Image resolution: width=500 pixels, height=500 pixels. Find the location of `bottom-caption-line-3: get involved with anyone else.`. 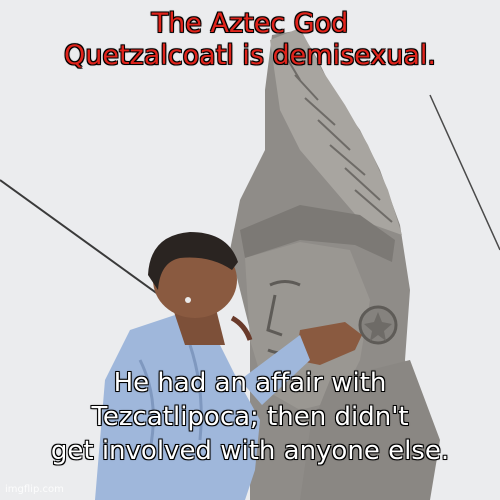

bottom-caption-line-3: get involved with anyone else. is located at coordinates (250, 451).